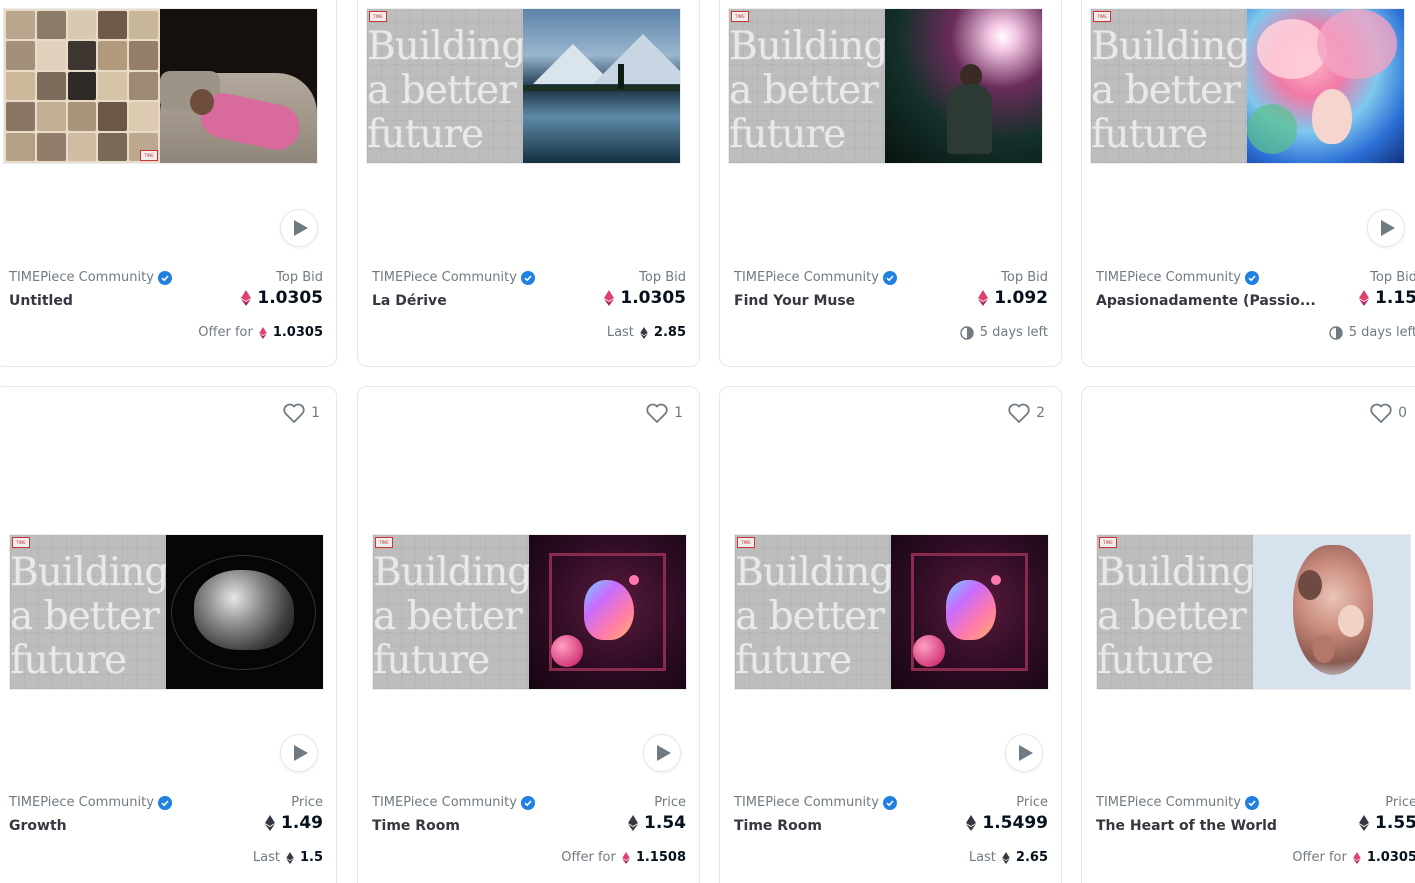  What do you see at coordinates (1040, 413) in the screenshot?
I see `favorite-count: 2` at bounding box center [1040, 413].